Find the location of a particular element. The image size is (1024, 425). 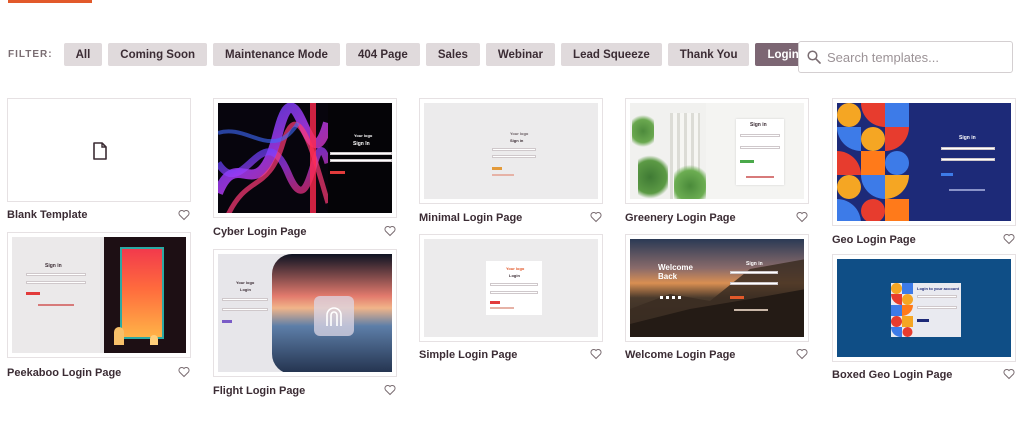

search-box is located at coordinates (905, 57).